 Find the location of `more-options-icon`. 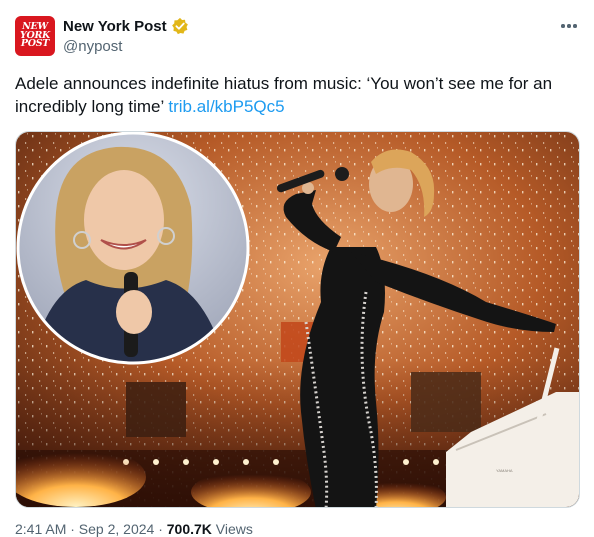

more-options-icon is located at coordinates (569, 26).